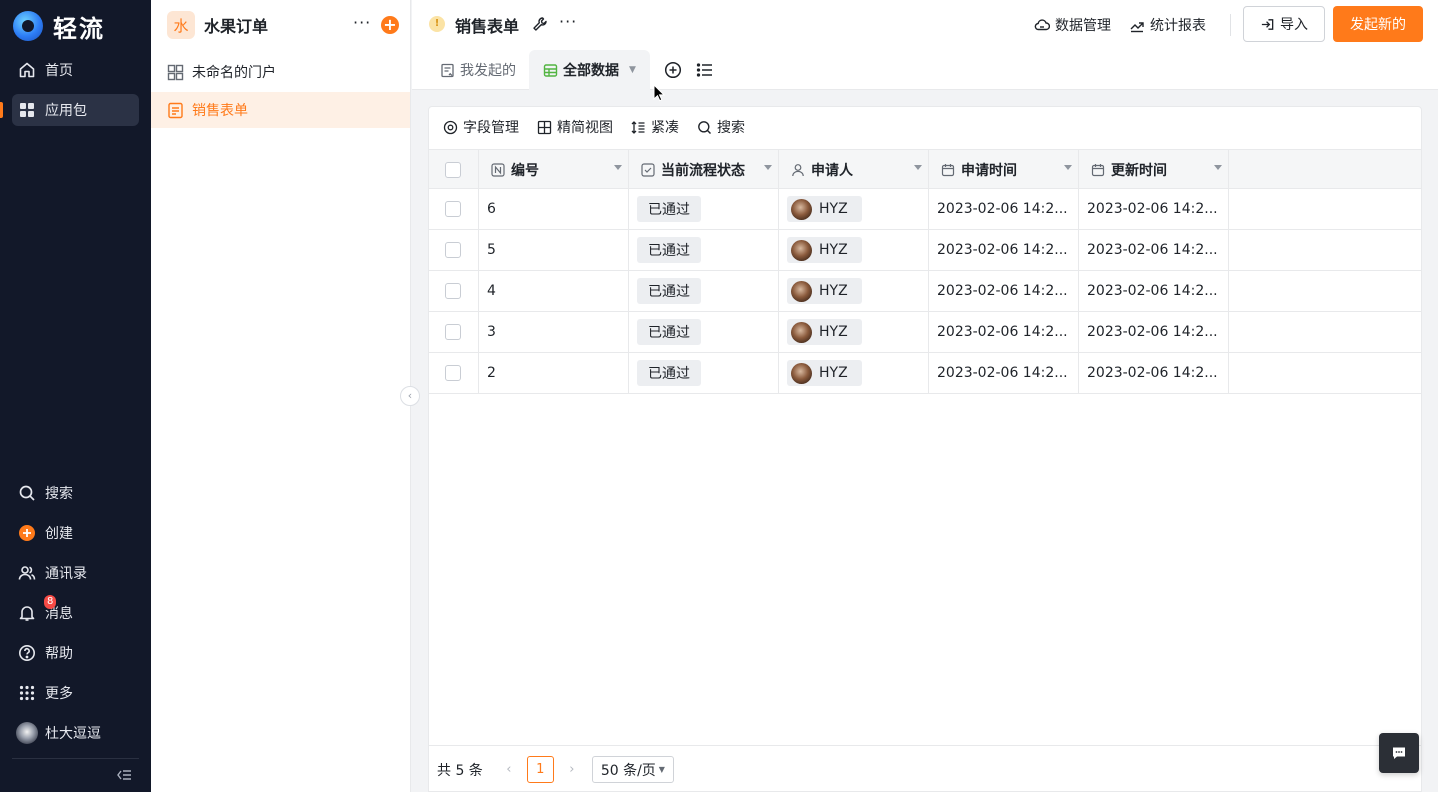 The height and width of the screenshot is (792, 1438). What do you see at coordinates (554, 332) in the screenshot?
I see `cell-id: 3` at bounding box center [554, 332].